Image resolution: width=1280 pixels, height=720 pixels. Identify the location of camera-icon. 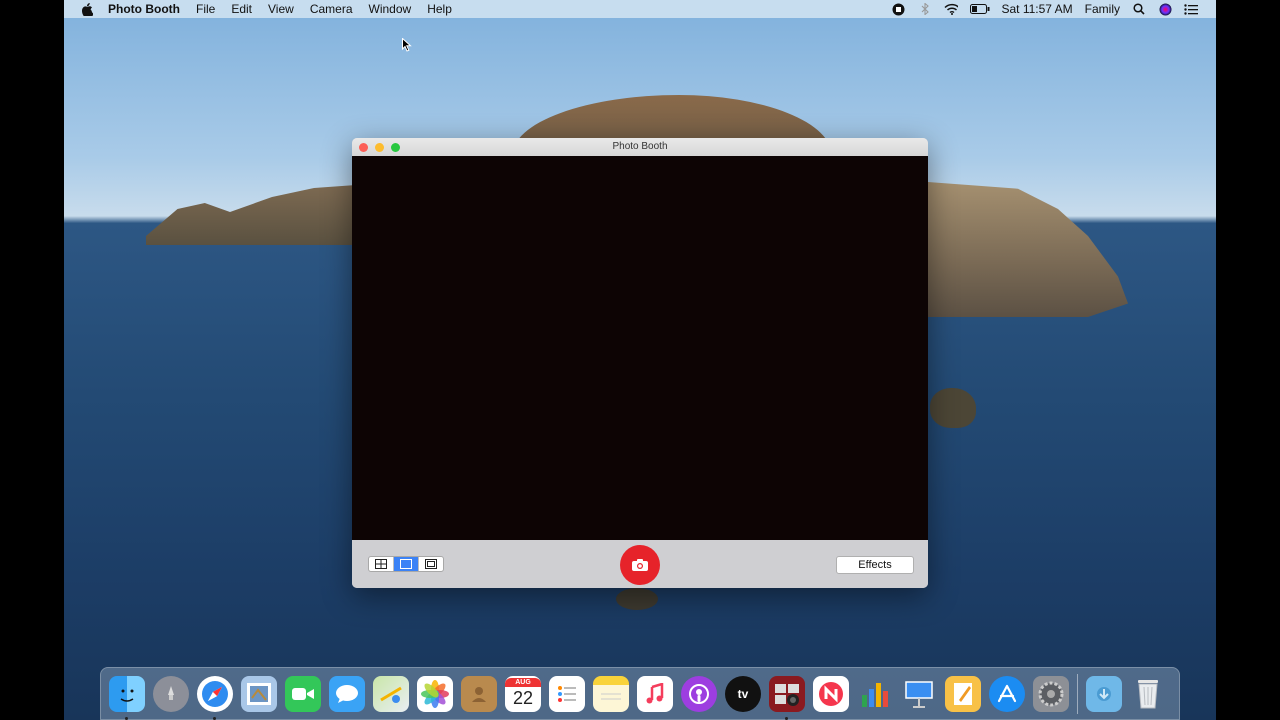
(640, 565).